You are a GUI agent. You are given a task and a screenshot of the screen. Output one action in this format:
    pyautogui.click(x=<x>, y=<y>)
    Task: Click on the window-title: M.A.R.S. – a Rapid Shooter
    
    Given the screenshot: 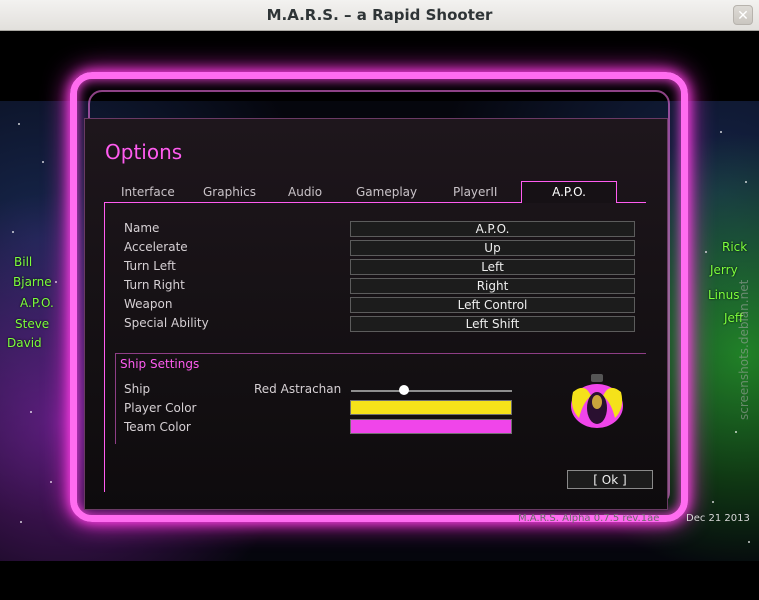 What is the action you would take?
    pyautogui.click(x=379, y=15)
    